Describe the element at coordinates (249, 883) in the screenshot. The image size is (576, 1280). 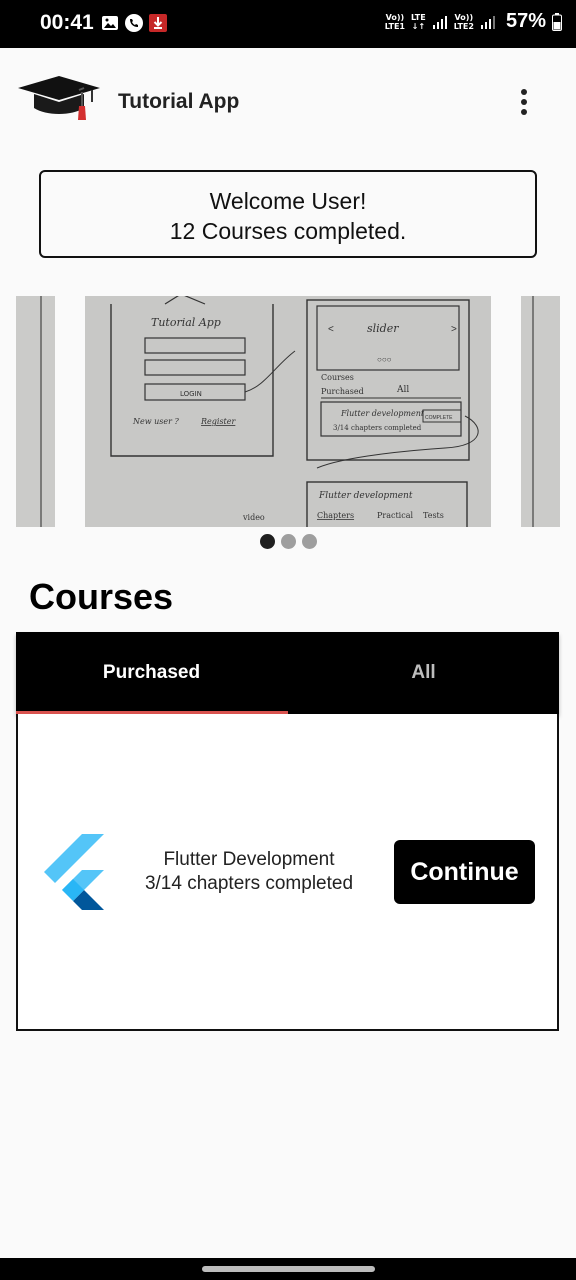
I see `course-progress: 3/14 chapters completed` at that location.